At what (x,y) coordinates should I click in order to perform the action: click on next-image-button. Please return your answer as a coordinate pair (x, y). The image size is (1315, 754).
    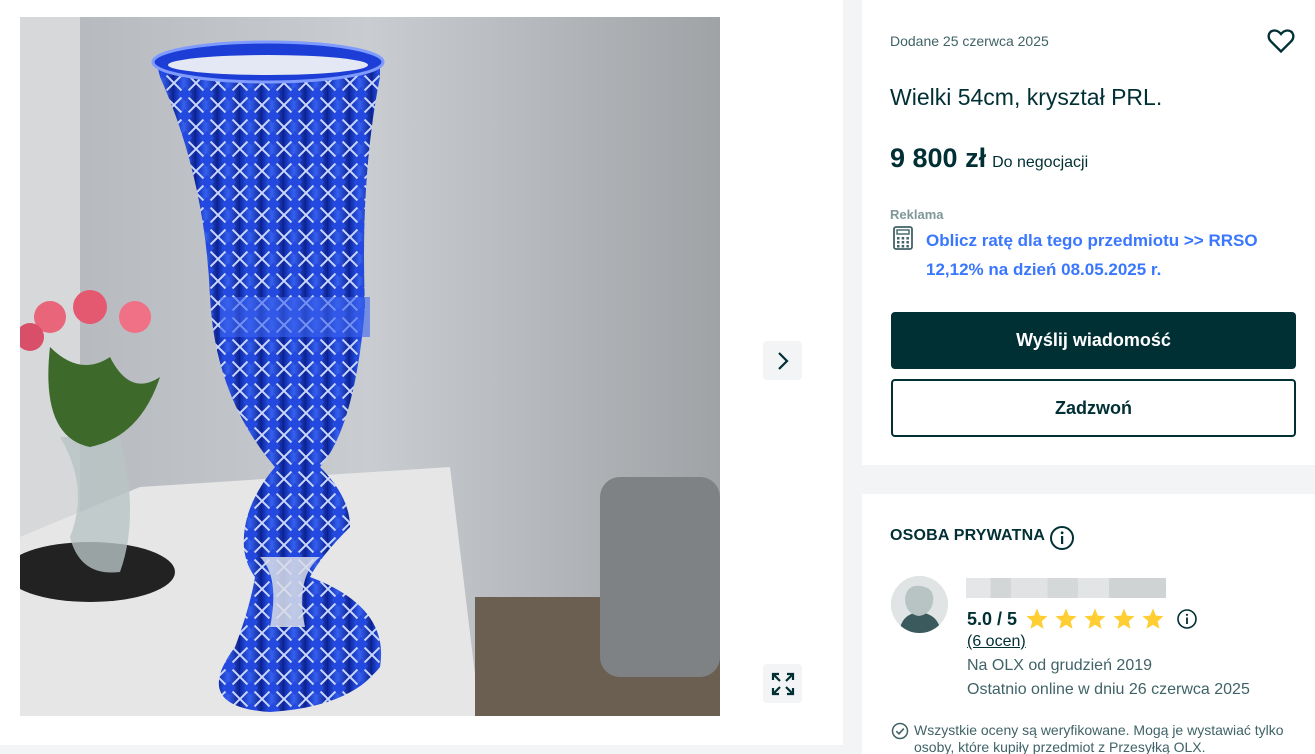
    Looking at the image, I should click on (782, 360).